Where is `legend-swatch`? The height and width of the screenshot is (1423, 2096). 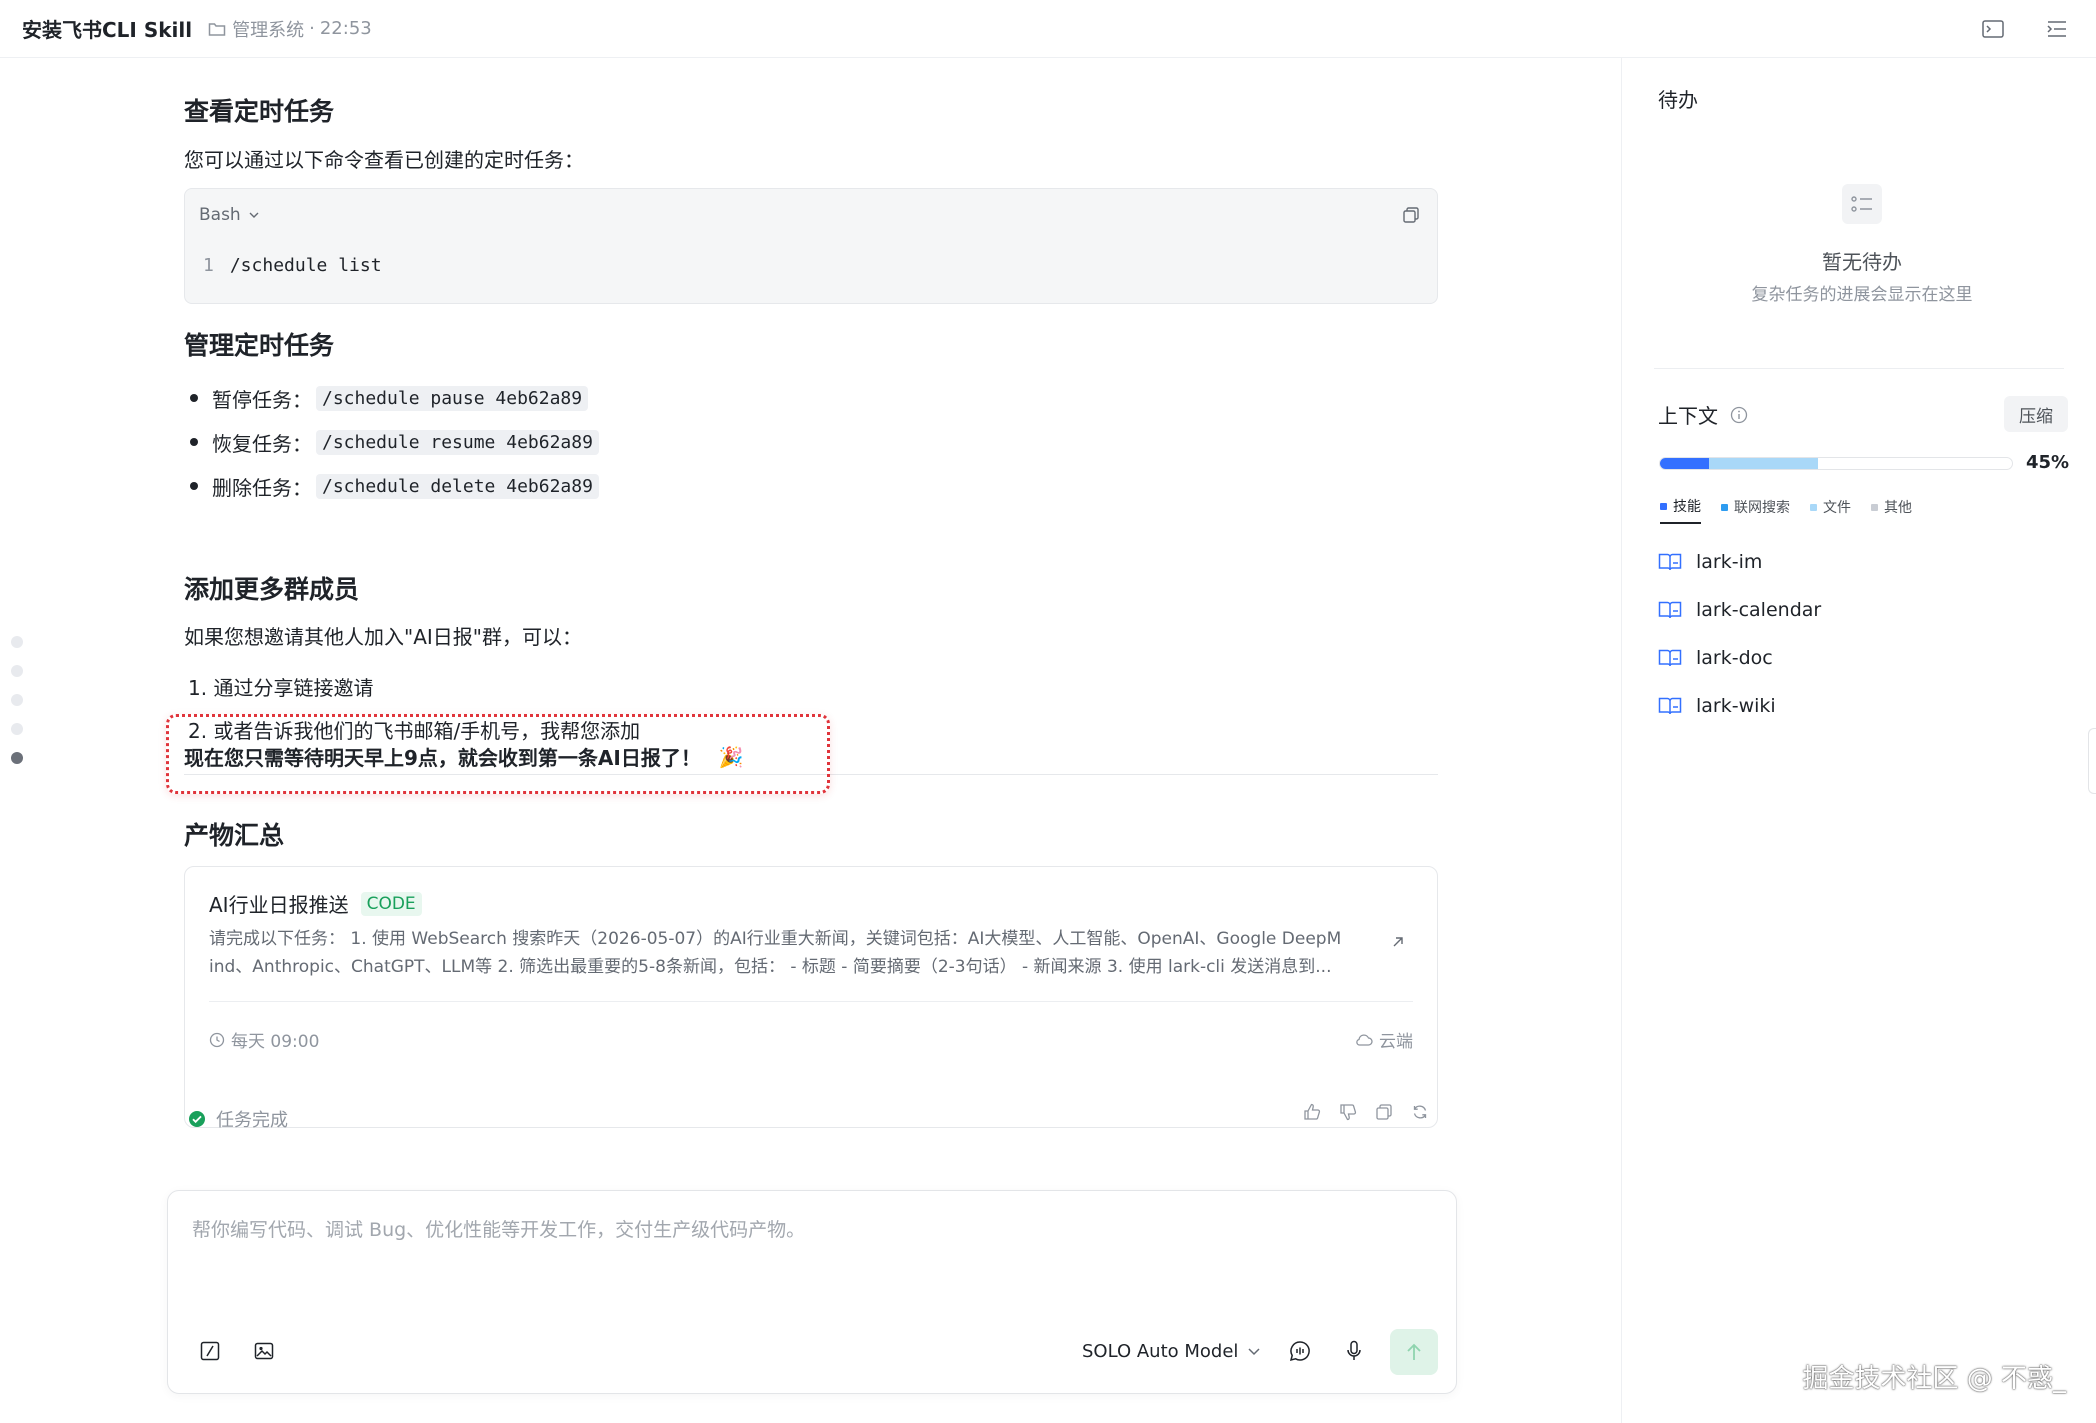
legend-swatch is located at coordinates (1724, 507).